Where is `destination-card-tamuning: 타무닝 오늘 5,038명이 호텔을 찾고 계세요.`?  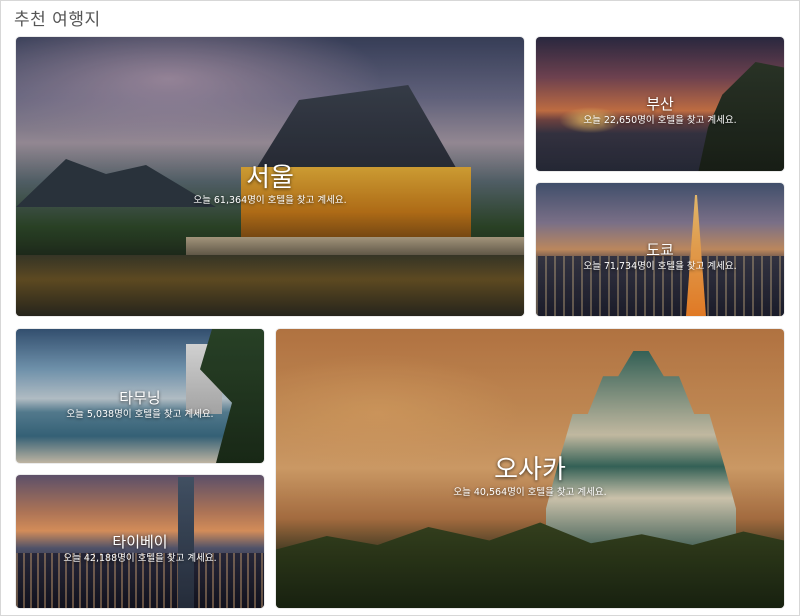 destination-card-tamuning: 타무닝 오늘 5,038명이 호텔을 찾고 계세요. is located at coordinates (140, 396).